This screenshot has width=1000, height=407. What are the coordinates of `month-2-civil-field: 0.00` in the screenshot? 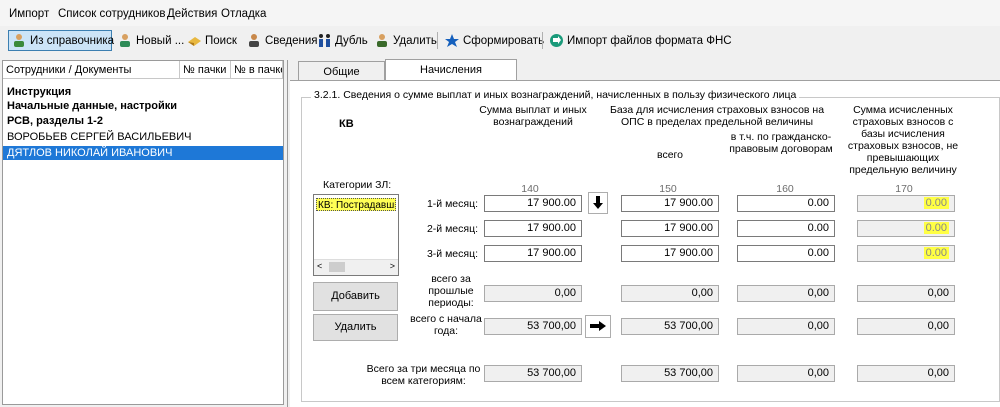 It's located at (786, 228).